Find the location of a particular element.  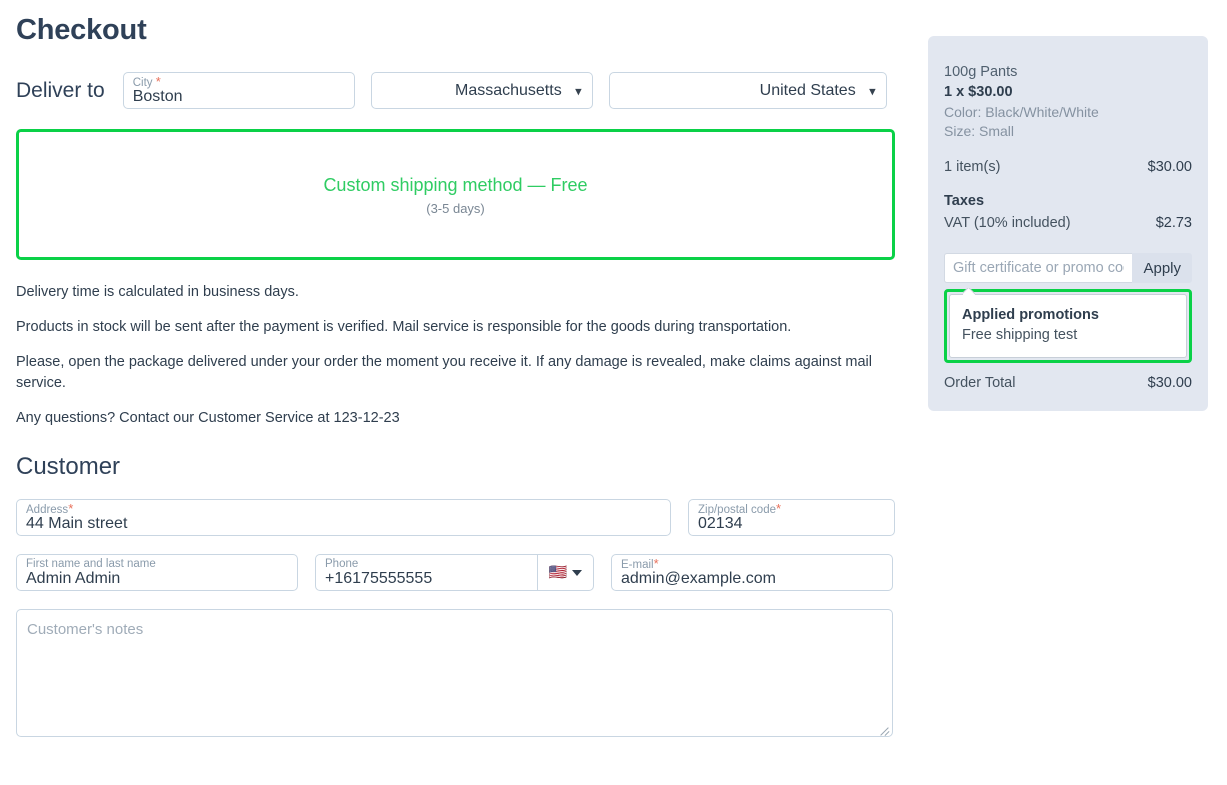

email-input is located at coordinates (752, 572).